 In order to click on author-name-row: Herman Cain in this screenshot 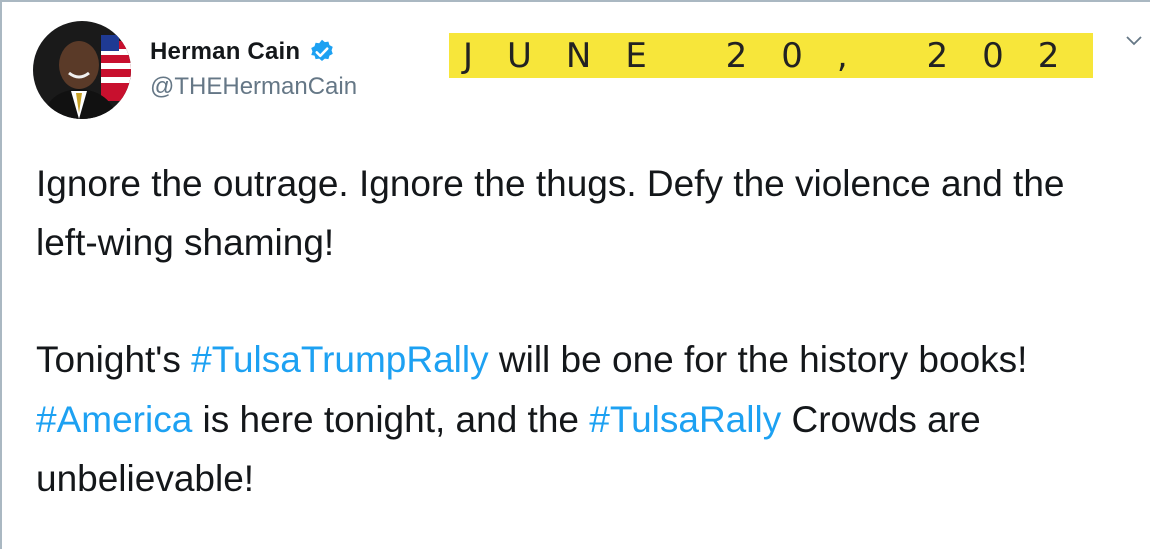, I will do `click(243, 52)`.